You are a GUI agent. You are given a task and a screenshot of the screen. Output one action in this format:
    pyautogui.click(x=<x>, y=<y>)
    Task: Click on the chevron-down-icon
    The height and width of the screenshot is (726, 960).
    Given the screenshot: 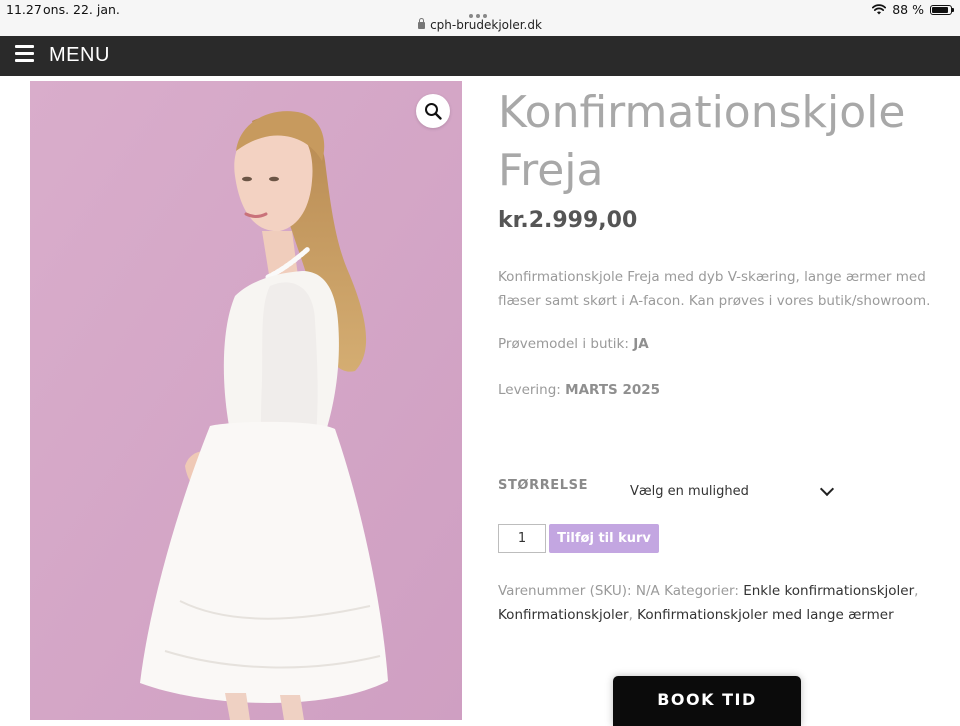 What is the action you would take?
    pyautogui.click(x=827, y=488)
    